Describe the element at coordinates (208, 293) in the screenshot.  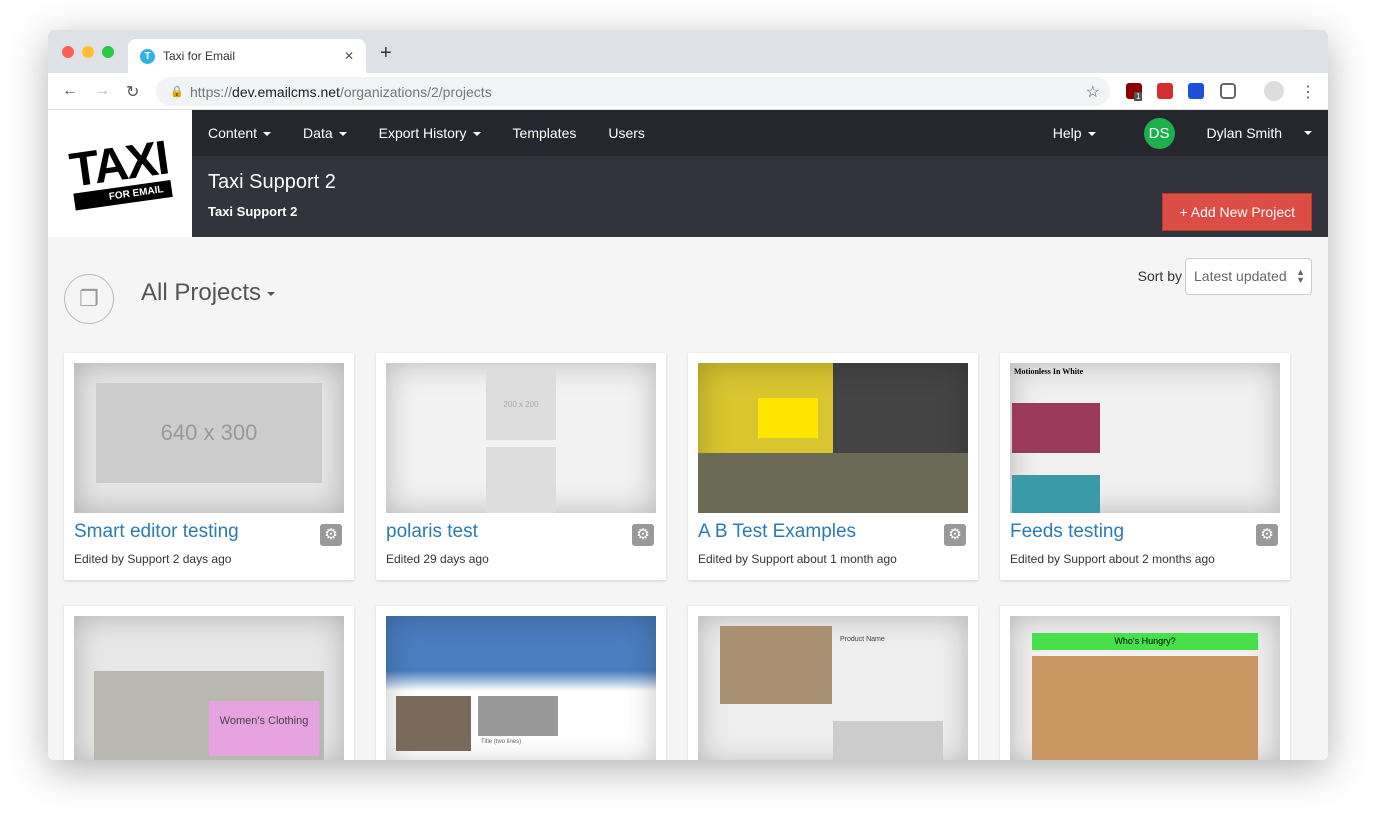
I see `all-projects-dropdown: All Projects` at that location.